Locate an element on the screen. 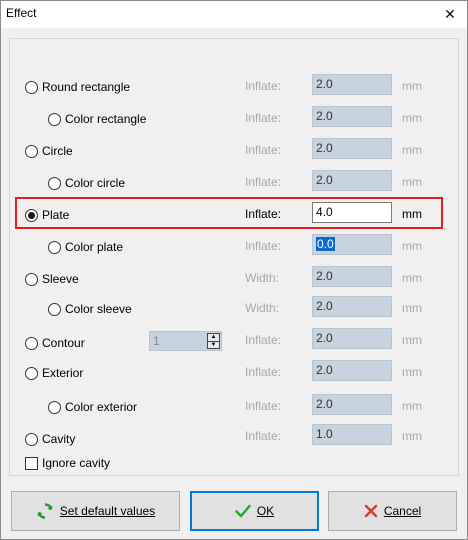  contour-count-spinner: 1 ▲ ▼ is located at coordinates (185, 341).